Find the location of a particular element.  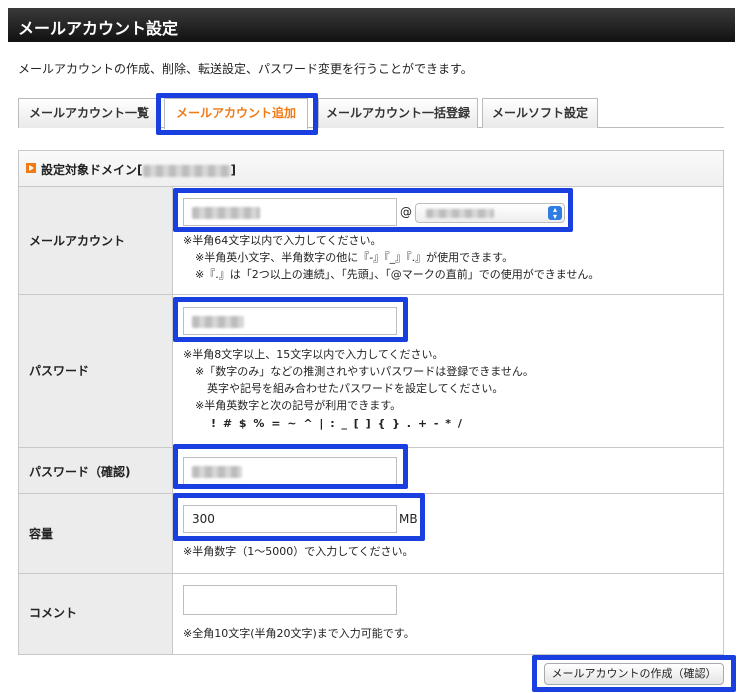

tab-account-list: メールアカウント一覧 is located at coordinates (89, 113).